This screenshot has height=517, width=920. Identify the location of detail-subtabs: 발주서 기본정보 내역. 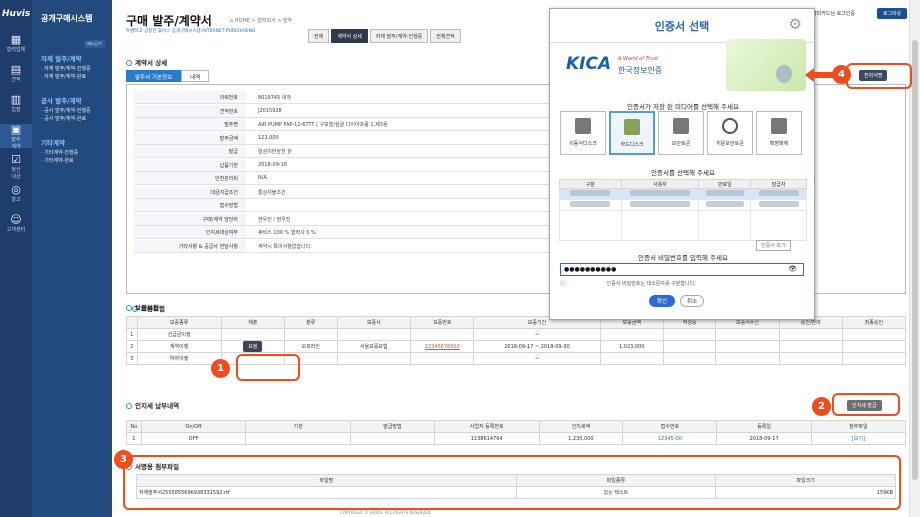
(168, 76).